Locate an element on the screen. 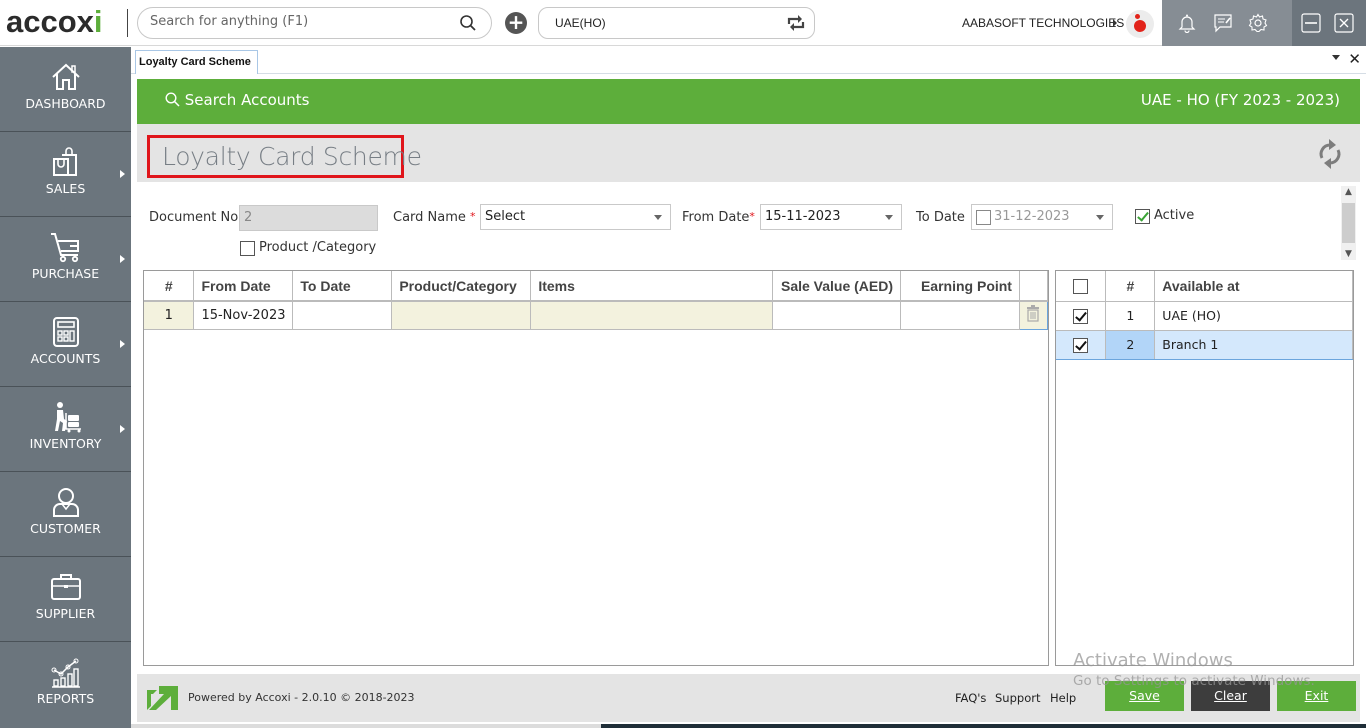  org-period: UAE - HO (FY 2023 - 2023) is located at coordinates (1240, 100).